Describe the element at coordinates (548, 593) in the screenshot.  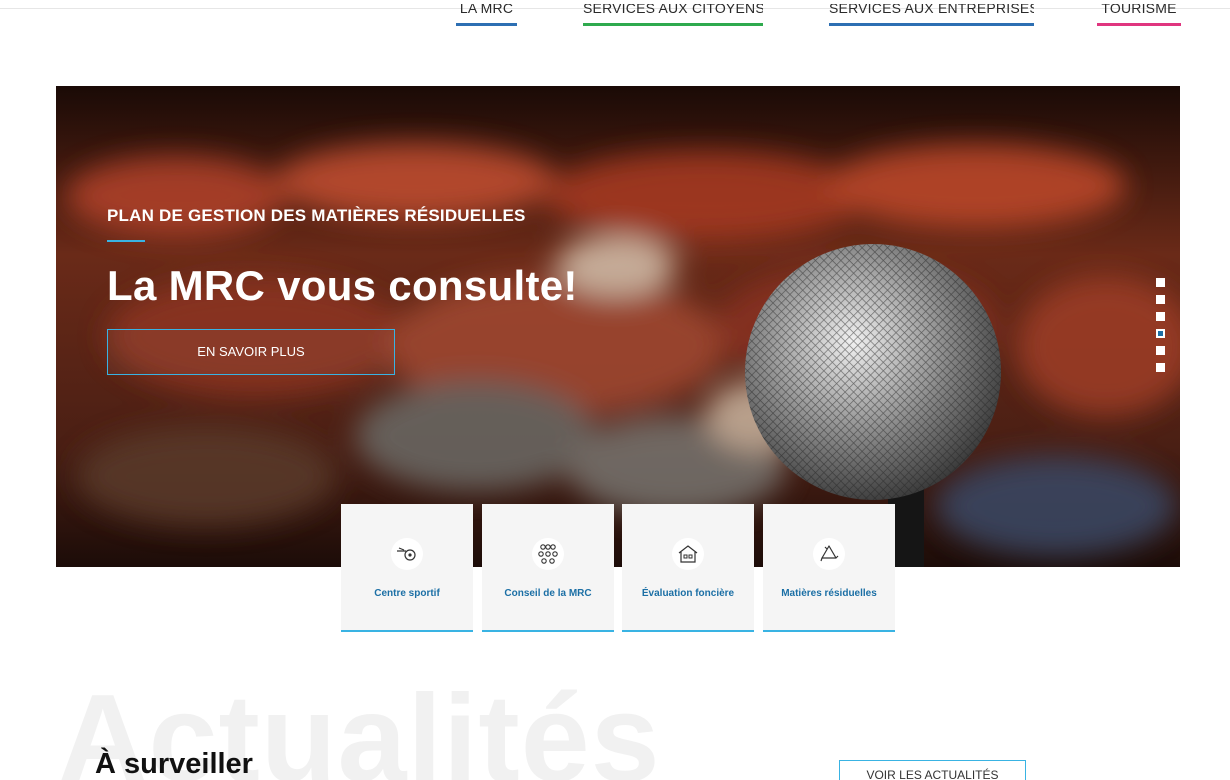
I see `card-label: Conseil de la MRC` at that location.